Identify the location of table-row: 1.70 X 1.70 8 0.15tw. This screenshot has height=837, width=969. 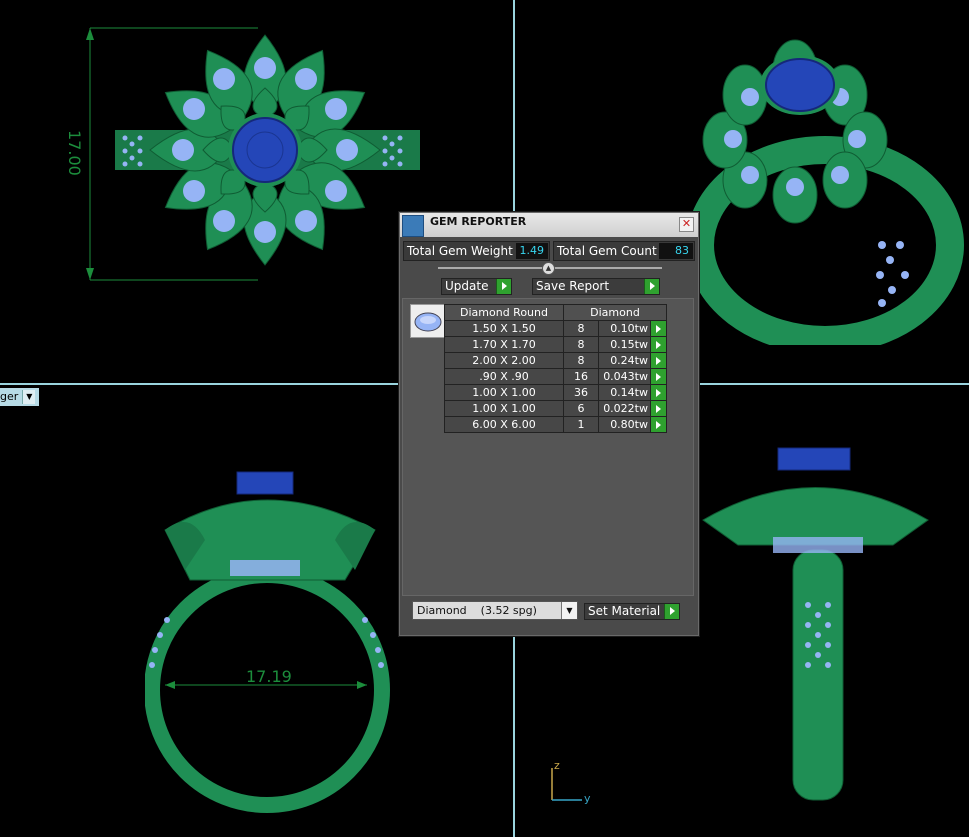
(555, 344).